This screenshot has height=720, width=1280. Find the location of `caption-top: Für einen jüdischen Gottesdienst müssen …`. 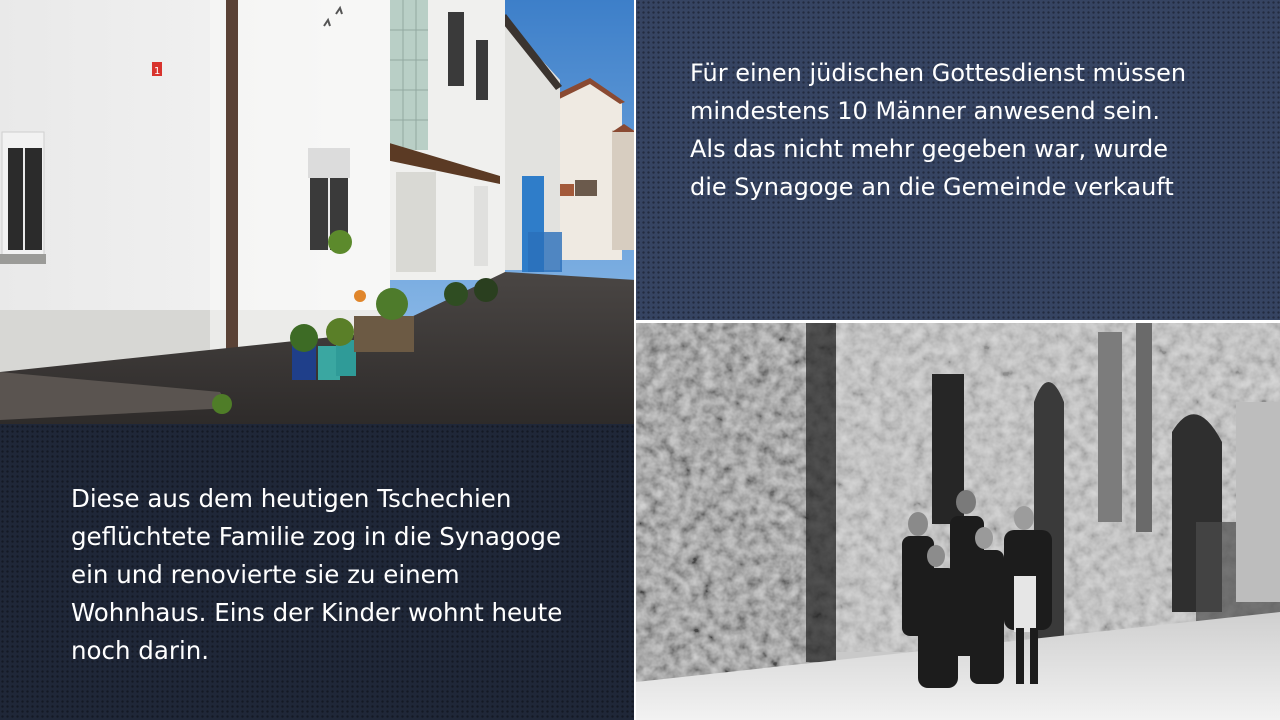

caption-top: Für einen jüdischen Gottesdienst müssen … is located at coordinates (938, 130).